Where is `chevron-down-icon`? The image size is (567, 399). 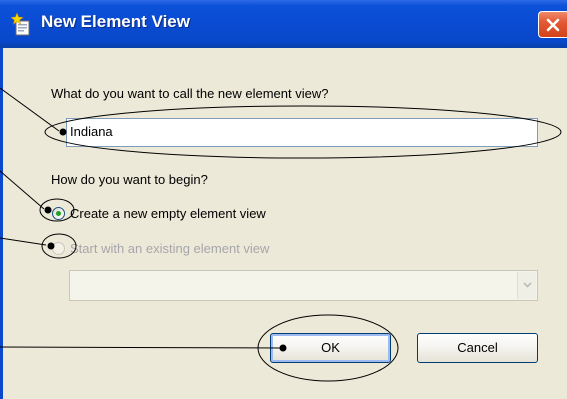
chevron-down-icon is located at coordinates (527, 285).